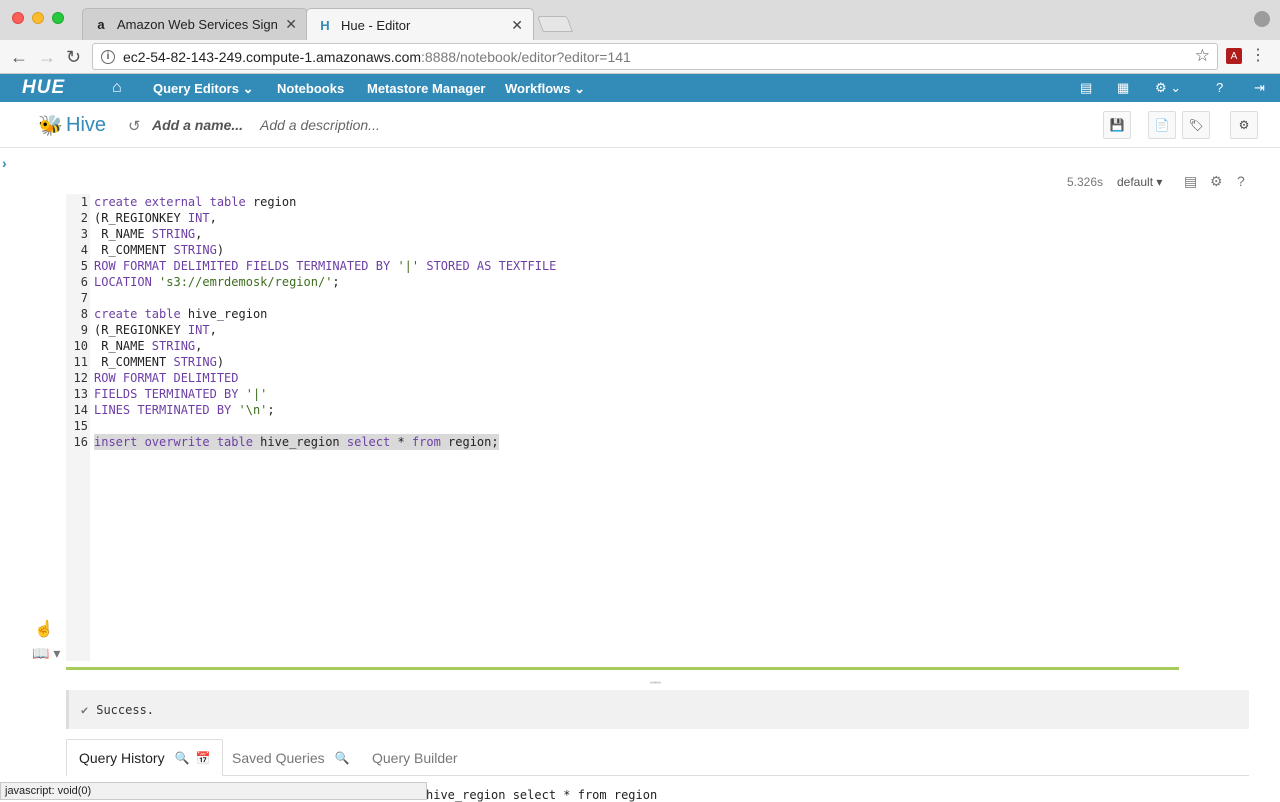 The image size is (1280, 802). I want to click on code-token: ROW FORMAT DELIMITED, so click(166, 378).